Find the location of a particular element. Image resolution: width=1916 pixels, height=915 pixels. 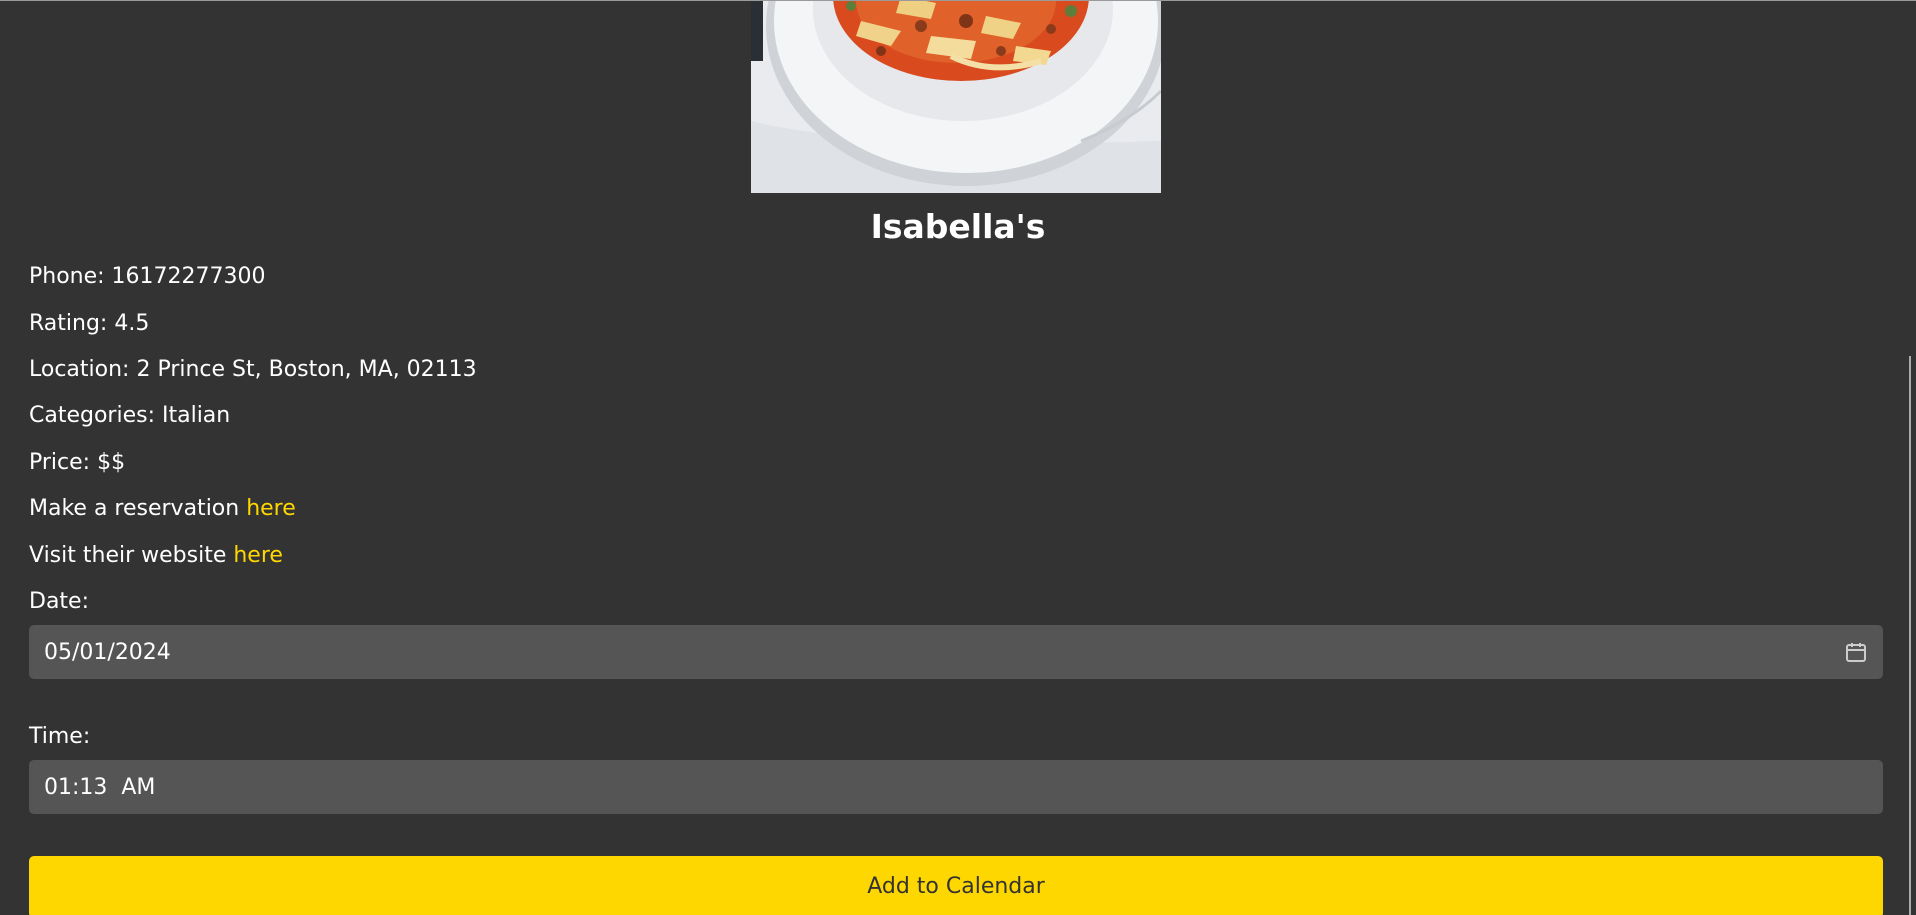

price-text: Price: $$ is located at coordinates (77, 462).